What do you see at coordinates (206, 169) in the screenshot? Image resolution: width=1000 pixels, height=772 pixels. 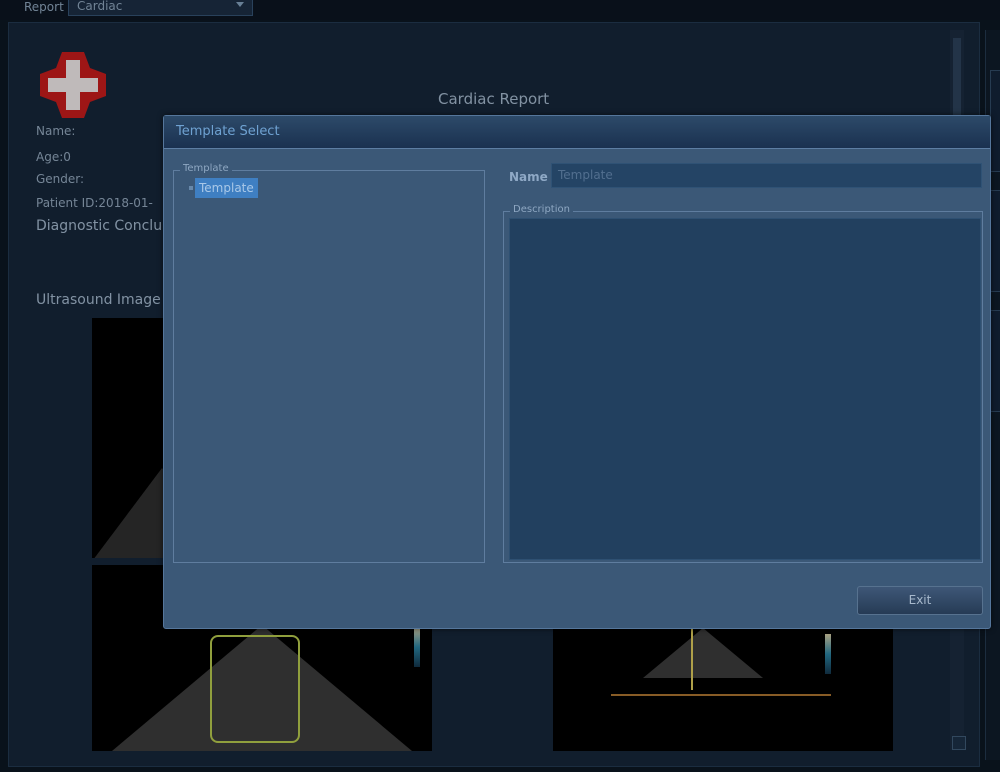 I see `template-tree-legend: Template` at bounding box center [206, 169].